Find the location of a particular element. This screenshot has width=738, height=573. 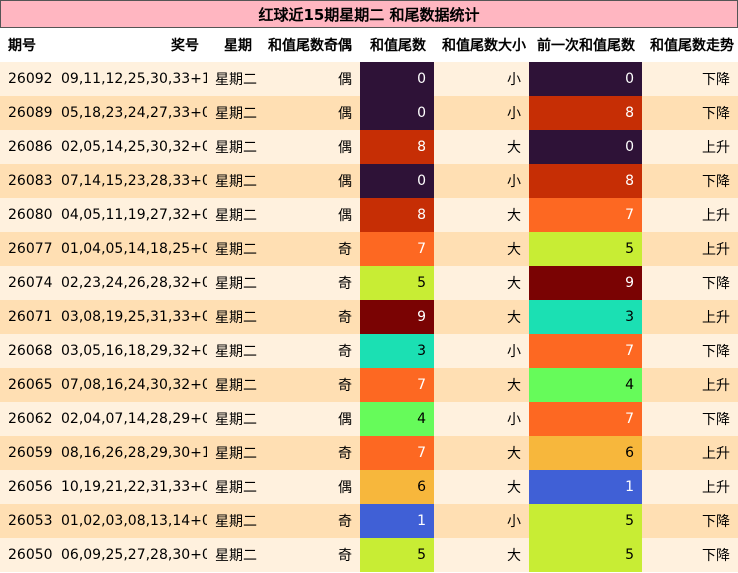

cell-tail: 5 is located at coordinates (397, 555).